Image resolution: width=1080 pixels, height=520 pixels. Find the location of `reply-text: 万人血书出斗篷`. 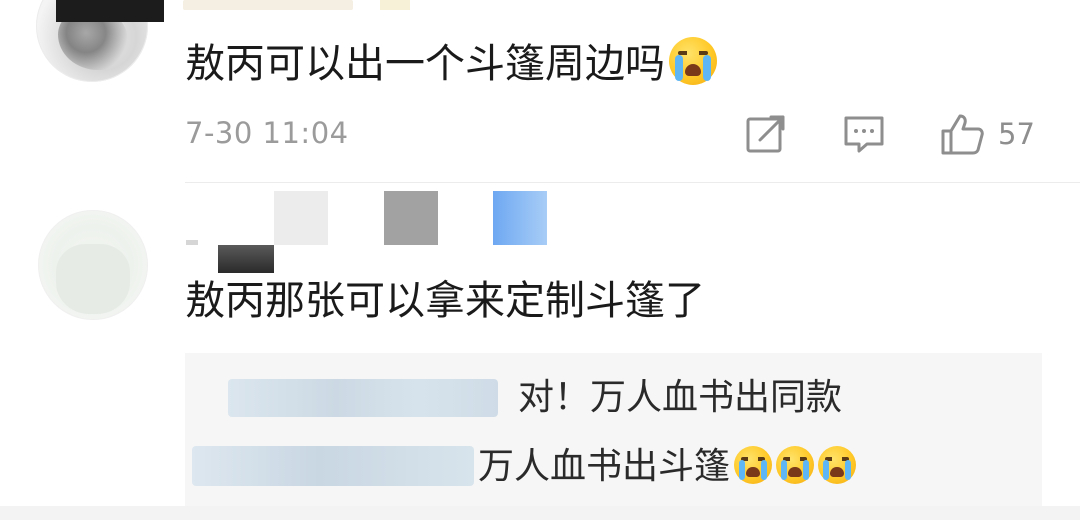

reply-text: 万人血书出斗篷 is located at coordinates (667, 467).